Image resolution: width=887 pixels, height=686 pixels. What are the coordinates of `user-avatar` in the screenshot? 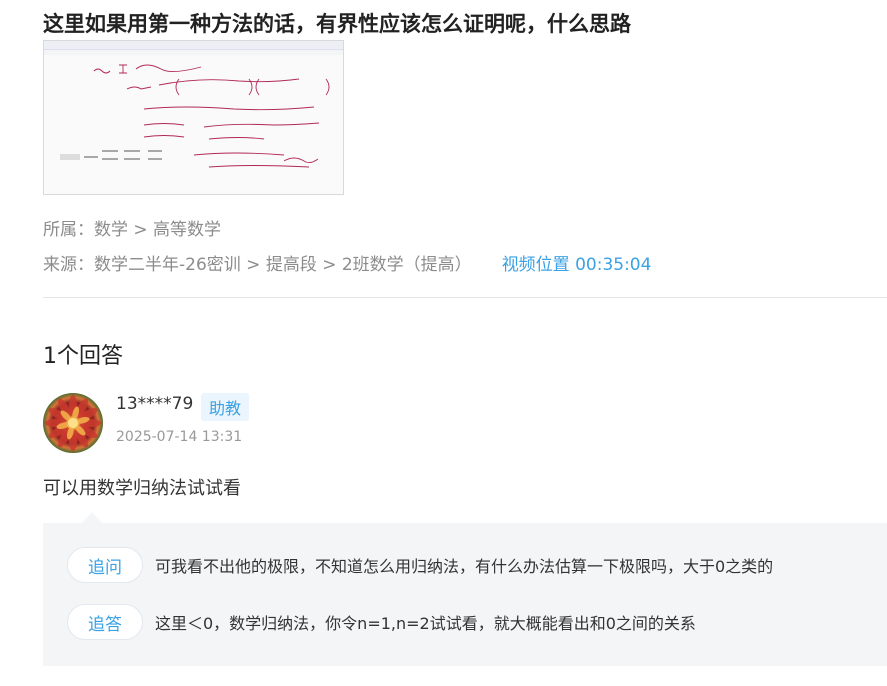 It's located at (73, 423).